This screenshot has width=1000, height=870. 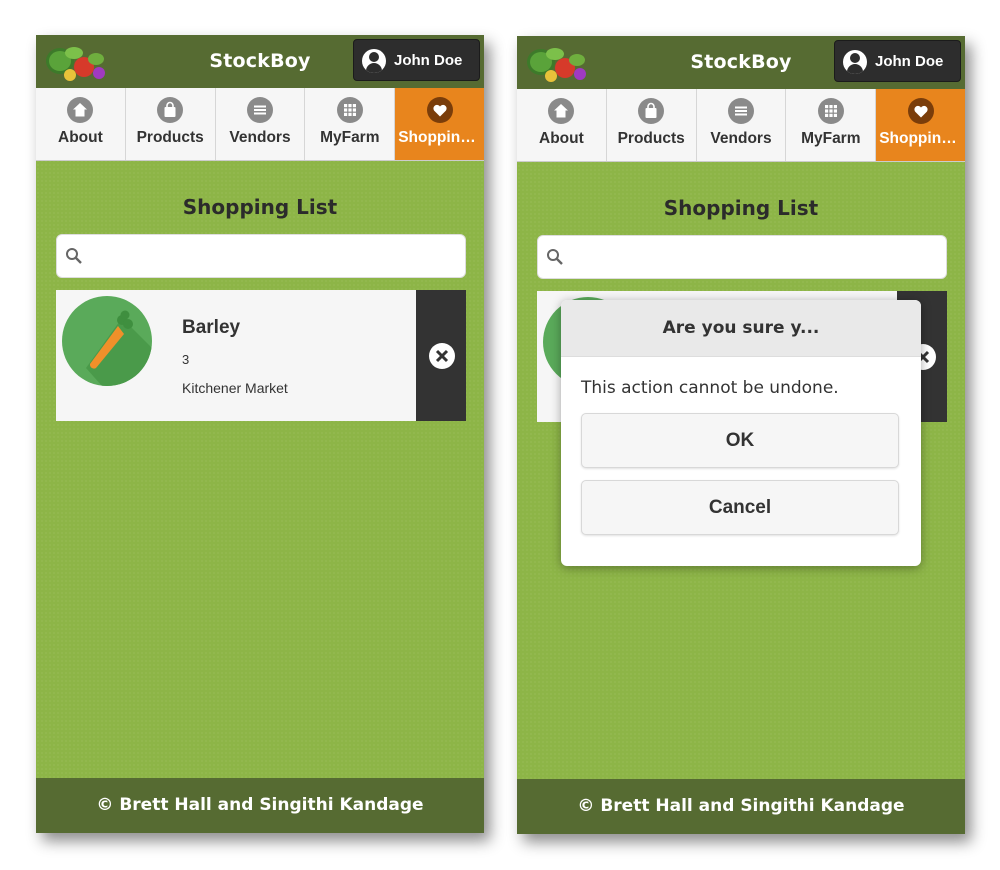 I want to click on item-quantity: 3, so click(x=186, y=359).